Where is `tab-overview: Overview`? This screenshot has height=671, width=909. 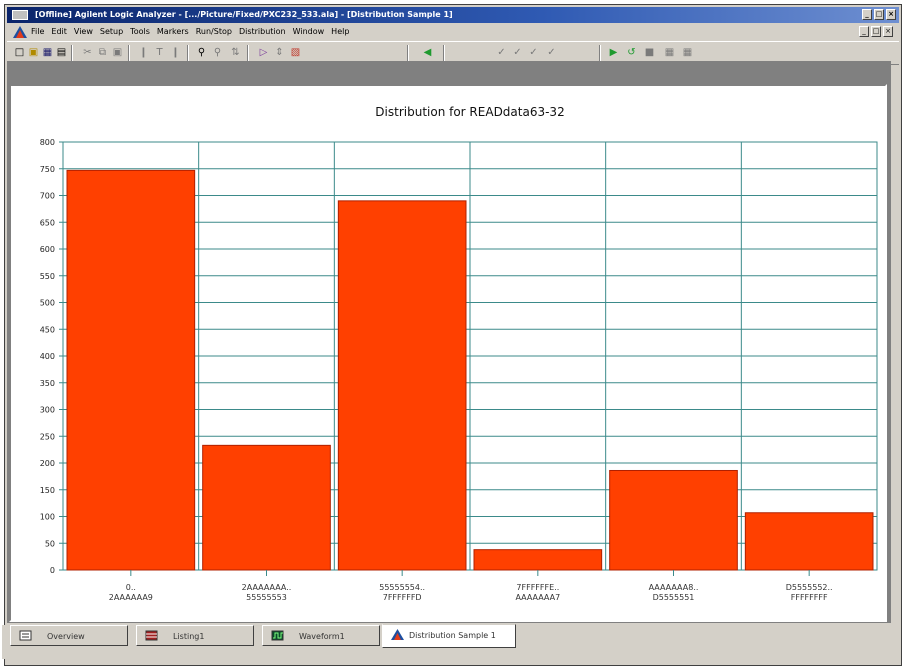
tab-overview: Overview is located at coordinates (69, 635).